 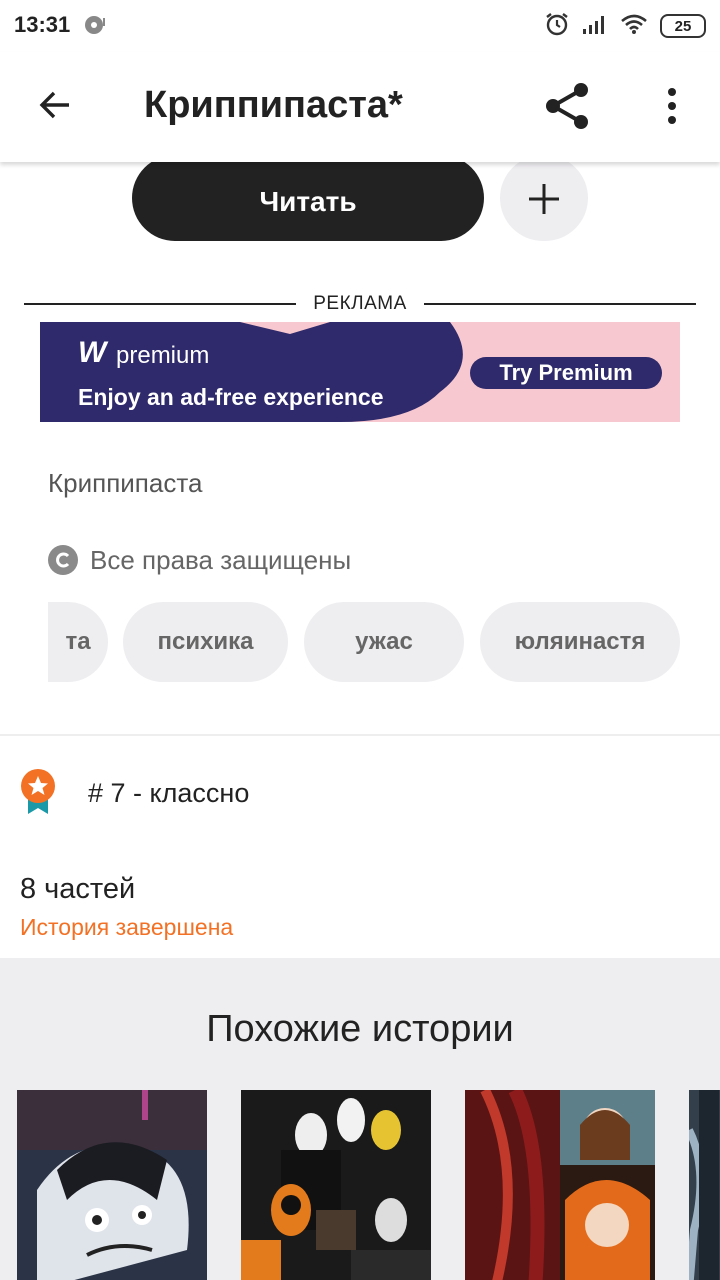 I want to click on add-to-library-button, so click(x=544, y=198).